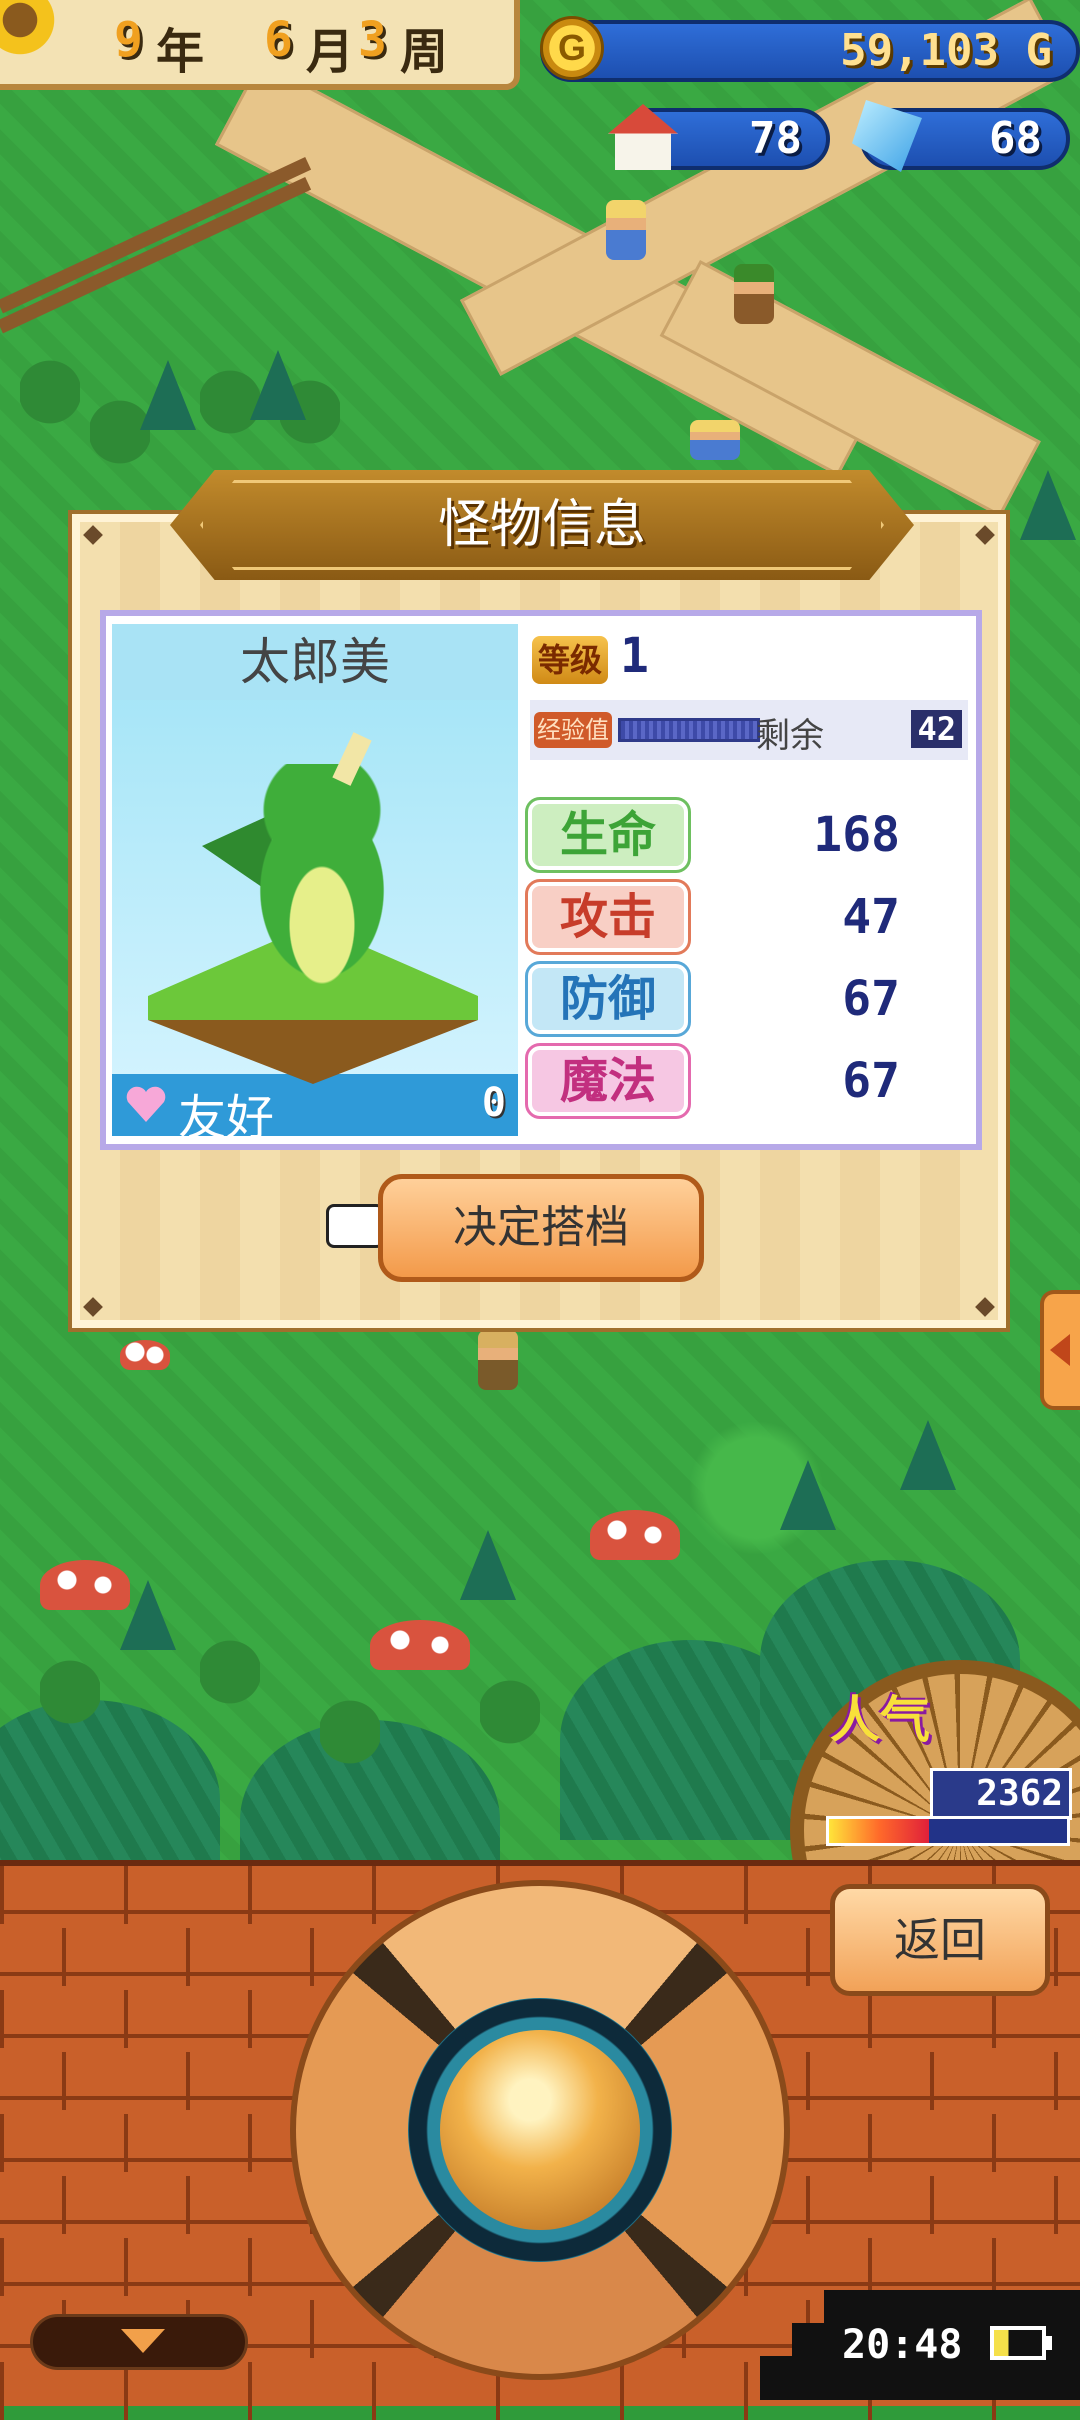 The width and height of the screenshot is (1080, 2420). I want to click on collapse-button, so click(139, 2342).